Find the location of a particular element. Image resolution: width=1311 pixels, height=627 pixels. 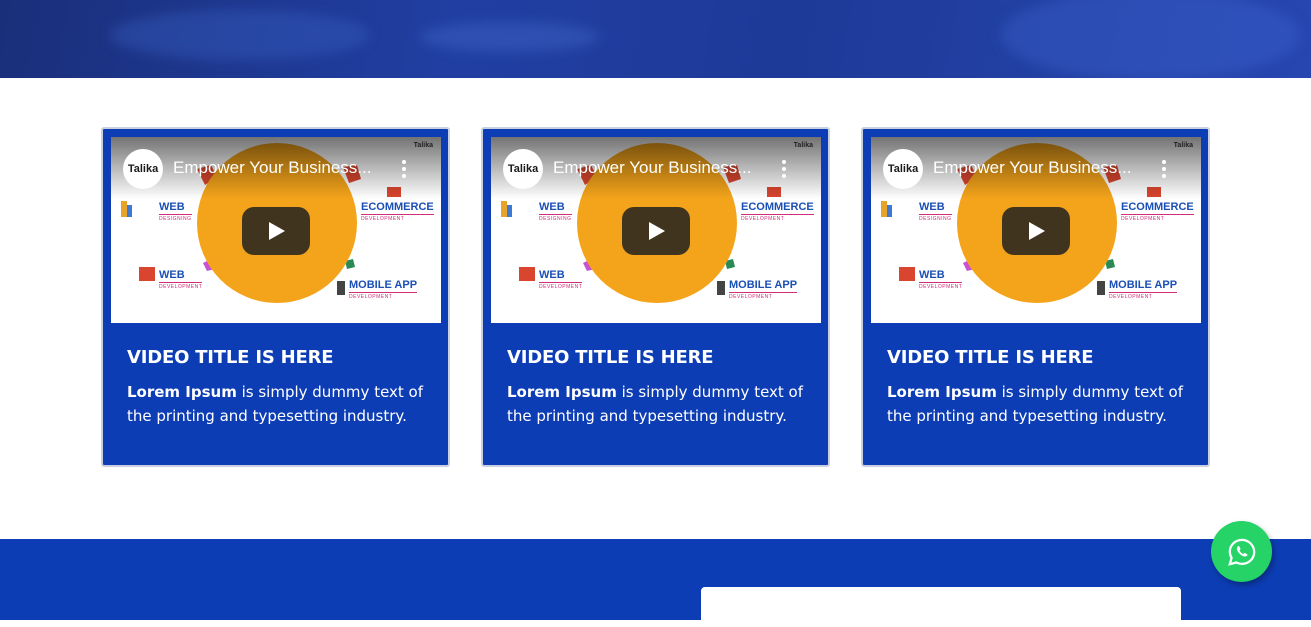

footer-form-panel is located at coordinates (941, 607).